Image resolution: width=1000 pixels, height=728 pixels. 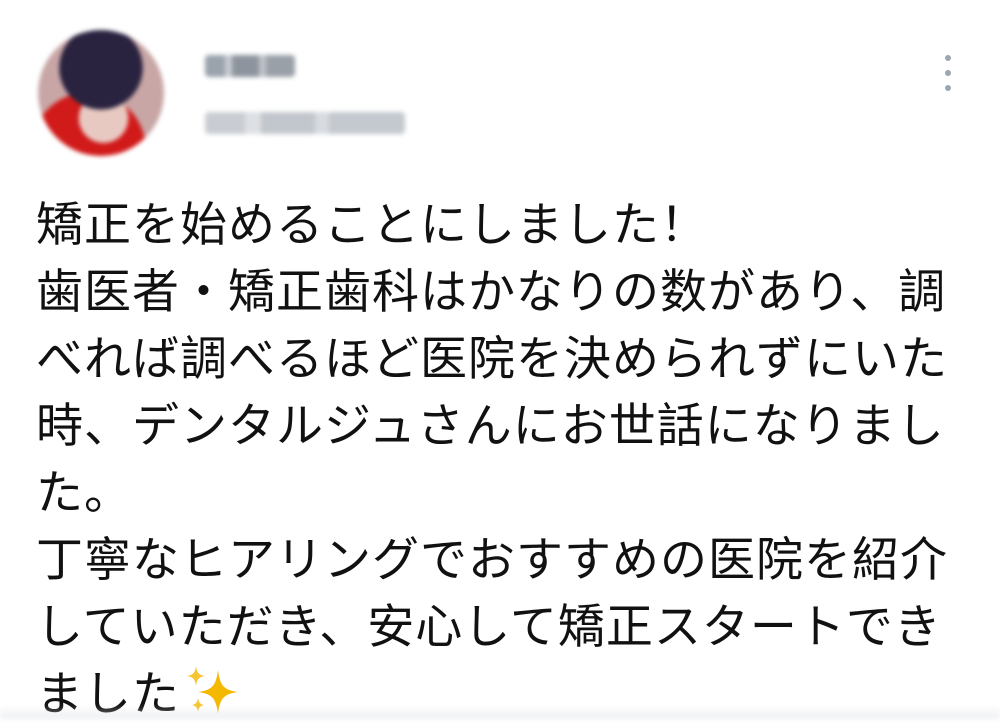 What do you see at coordinates (490, 426) in the screenshot?
I see `tweet-line: 時、デンタルジュさんにお世話になりまし` at bounding box center [490, 426].